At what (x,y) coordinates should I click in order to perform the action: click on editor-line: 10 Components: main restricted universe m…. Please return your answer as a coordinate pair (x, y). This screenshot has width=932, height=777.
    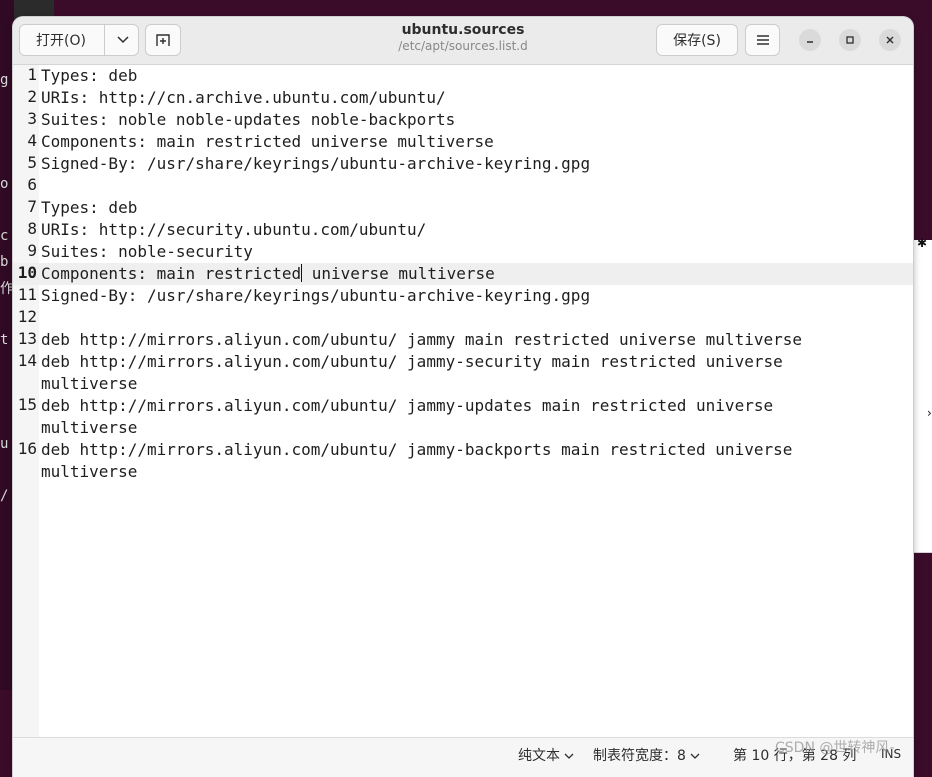
    Looking at the image, I should click on (463, 274).